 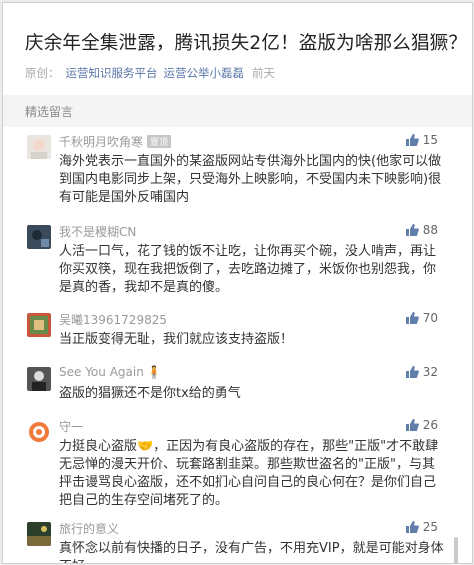 What do you see at coordinates (430, 318) in the screenshot?
I see `like-count: 70` at bounding box center [430, 318].